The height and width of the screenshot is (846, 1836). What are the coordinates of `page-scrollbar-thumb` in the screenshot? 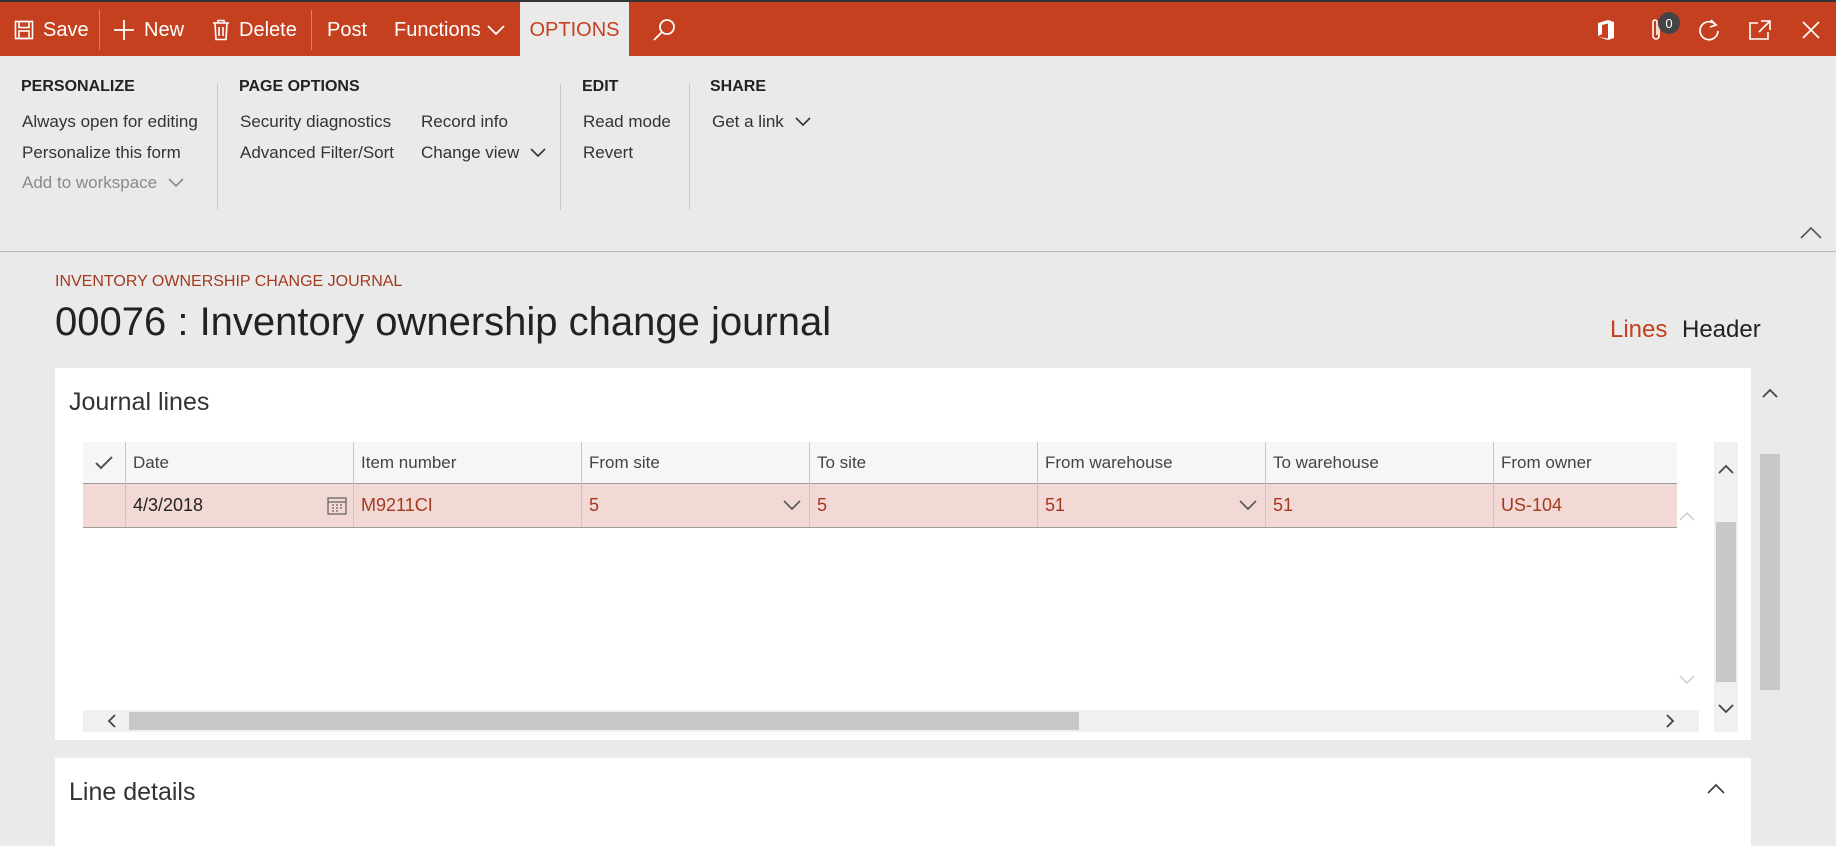 It's located at (1770, 572).